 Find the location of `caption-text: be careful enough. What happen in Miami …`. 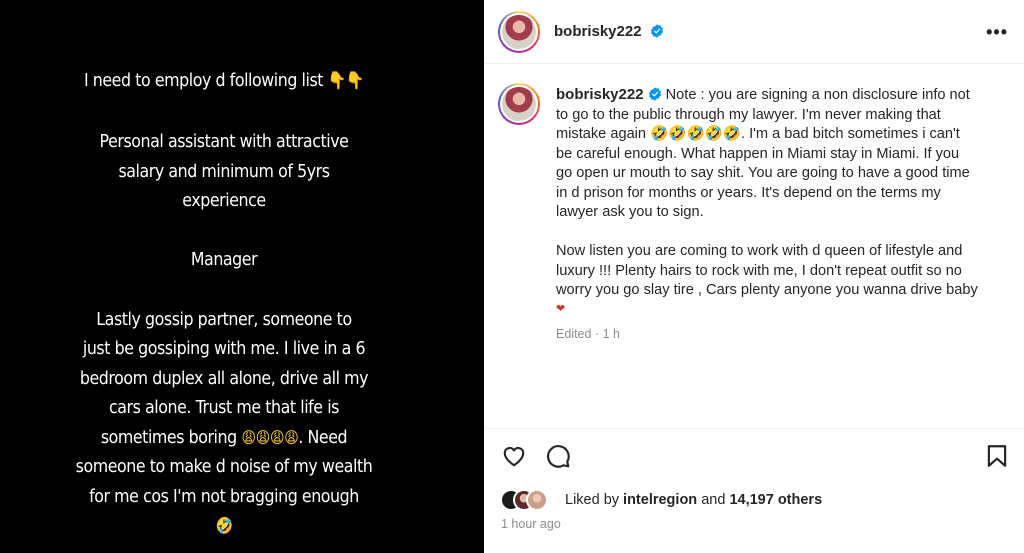

caption-text: be careful enough. What happen in Miami … is located at coordinates (758, 153).